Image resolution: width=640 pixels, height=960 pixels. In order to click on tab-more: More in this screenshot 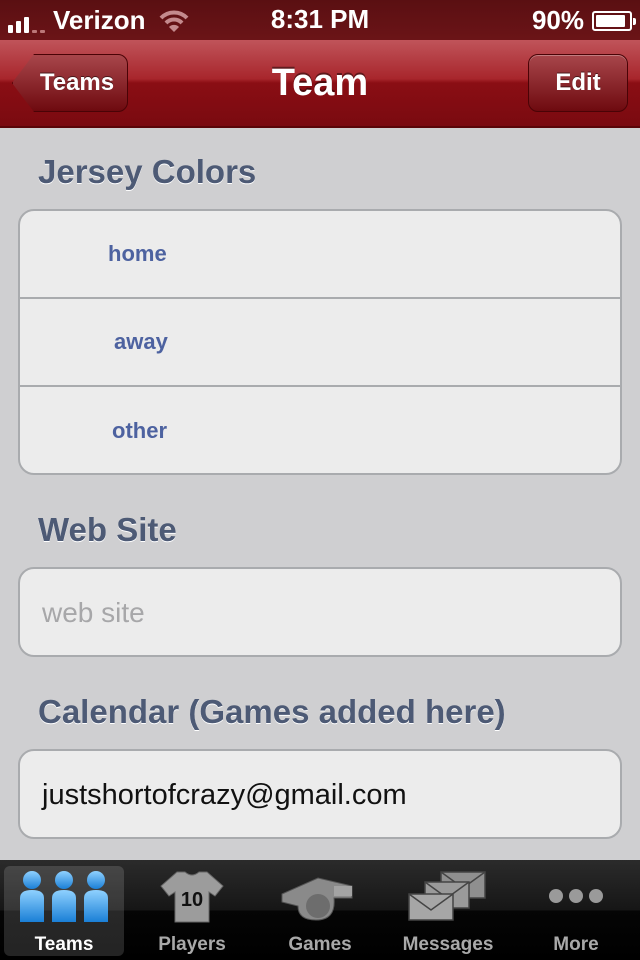, I will do `click(576, 910)`.